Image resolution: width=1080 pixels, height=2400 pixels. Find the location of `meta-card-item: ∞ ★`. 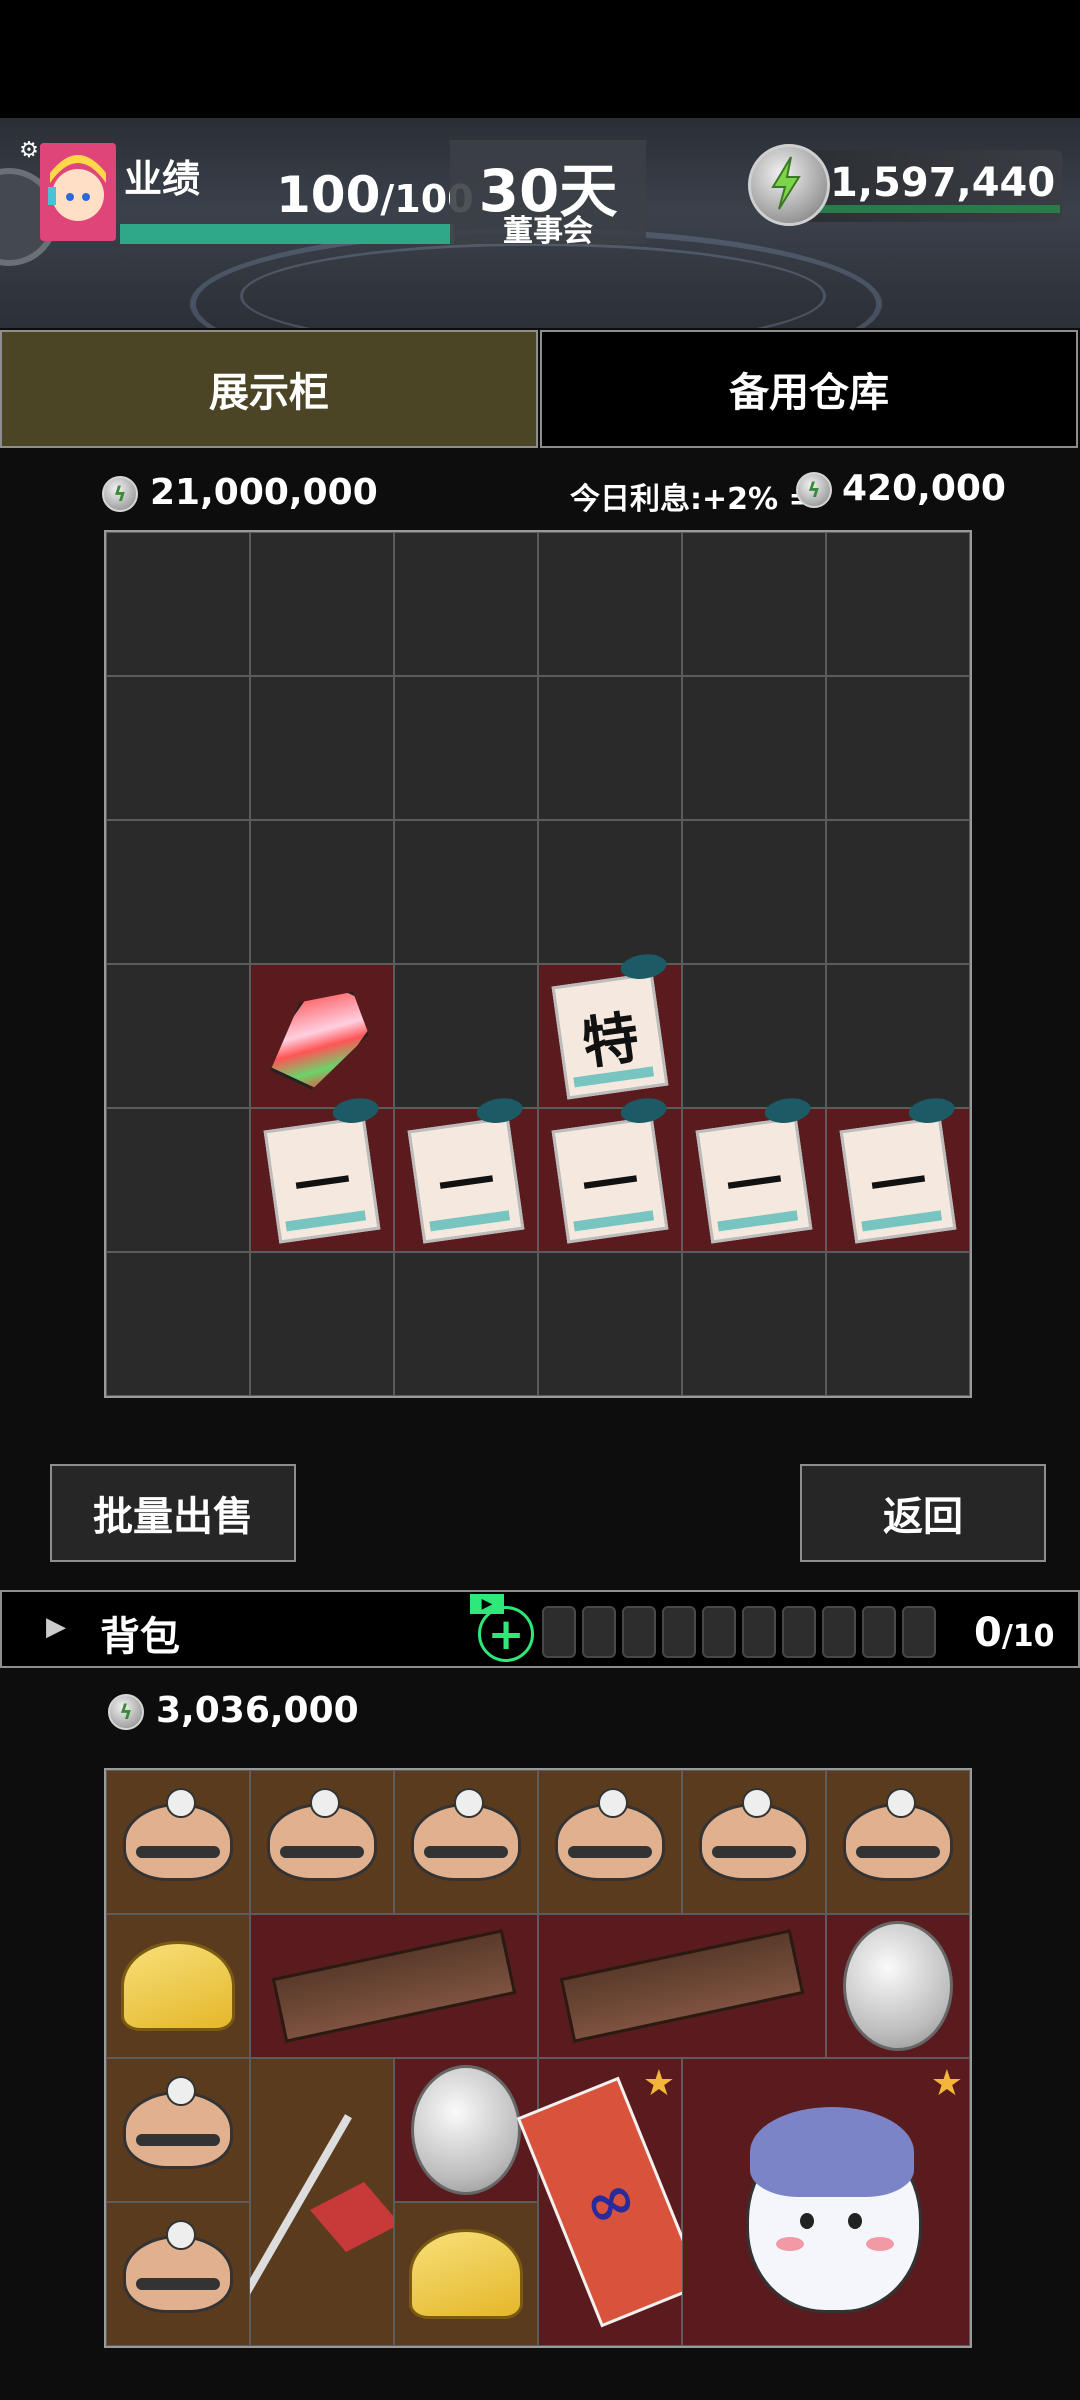

meta-card-item: ∞ ★ is located at coordinates (610, 2202).